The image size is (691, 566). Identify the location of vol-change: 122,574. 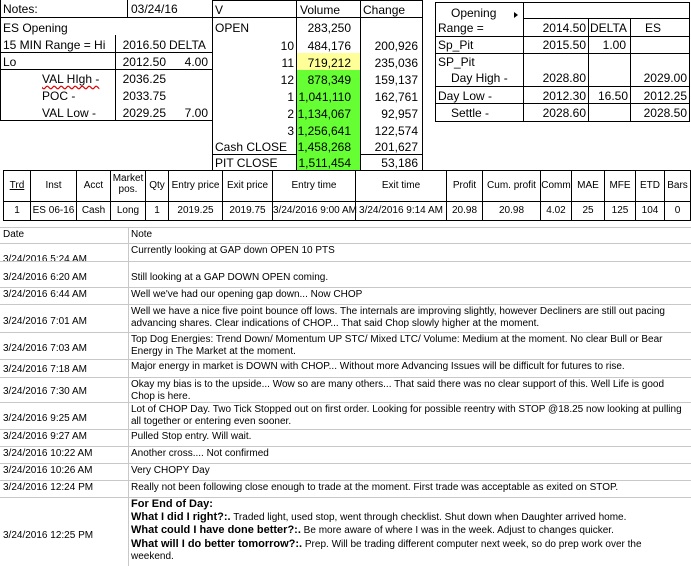
(396, 131).